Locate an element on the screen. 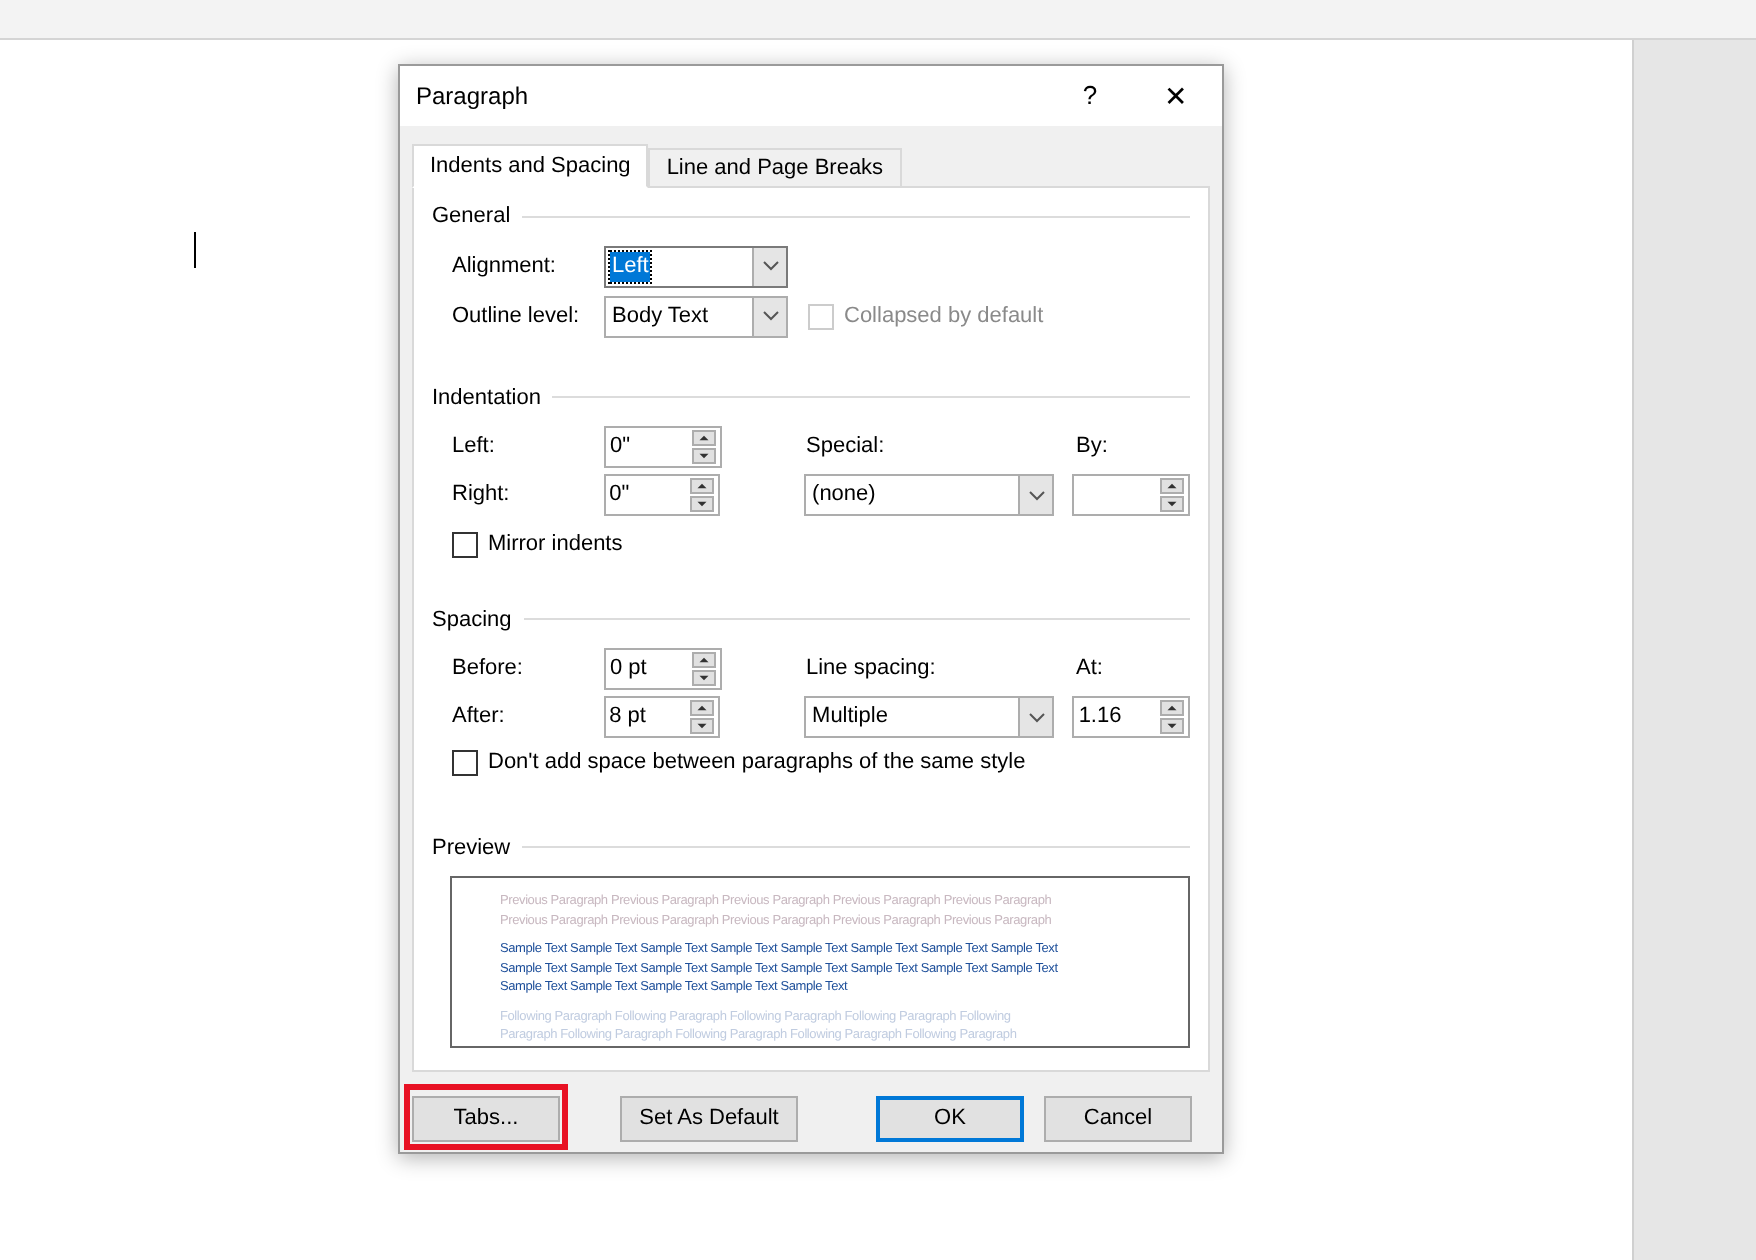 The image size is (1756, 1260). dialog-button: OK is located at coordinates (950, 1118).